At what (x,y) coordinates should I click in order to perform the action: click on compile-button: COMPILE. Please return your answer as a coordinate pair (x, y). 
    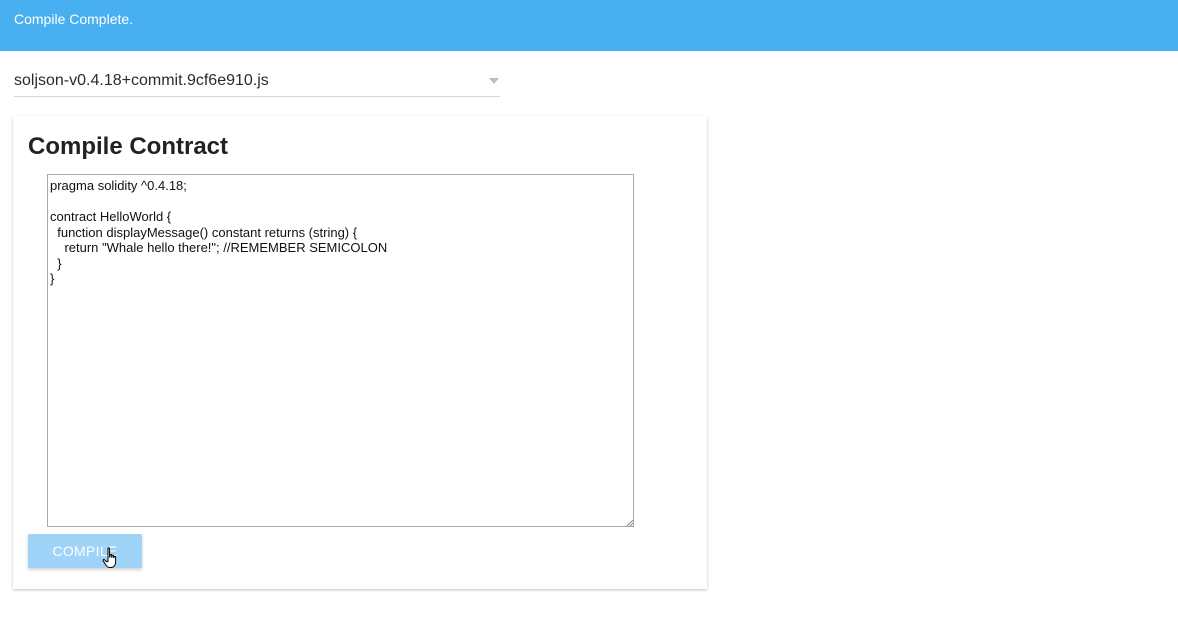
    Looking at the image, I should click on (85, 551).